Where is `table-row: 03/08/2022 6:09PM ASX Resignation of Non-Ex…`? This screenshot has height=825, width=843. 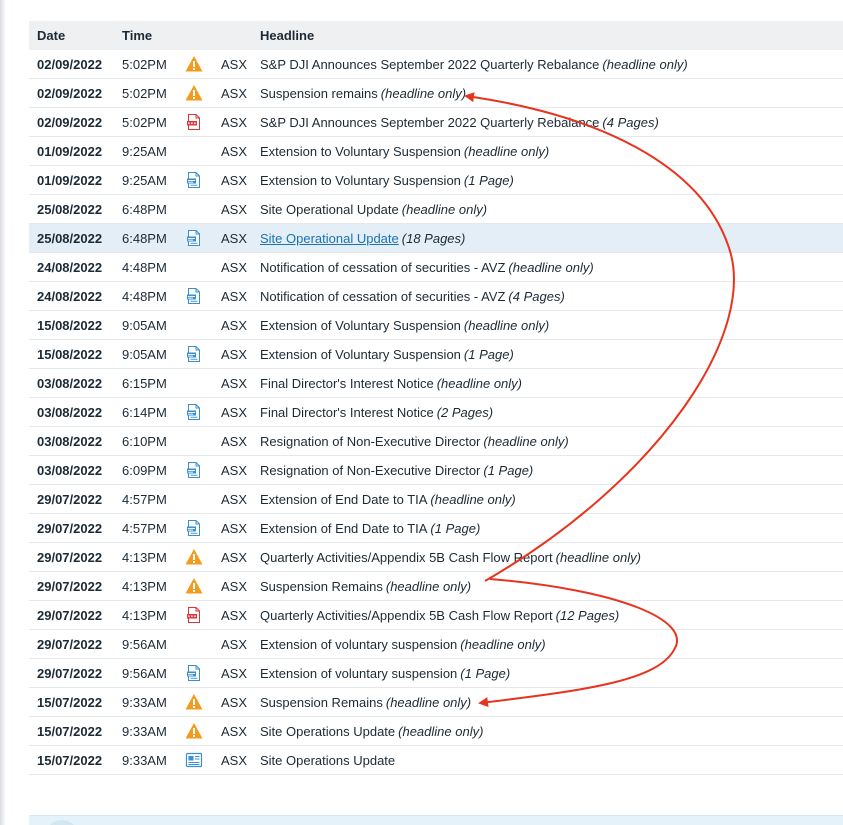
table-row: 03/08/2022 6:09PM ASX Resignation of Non-Ex… is located at coordinates (436, 470).